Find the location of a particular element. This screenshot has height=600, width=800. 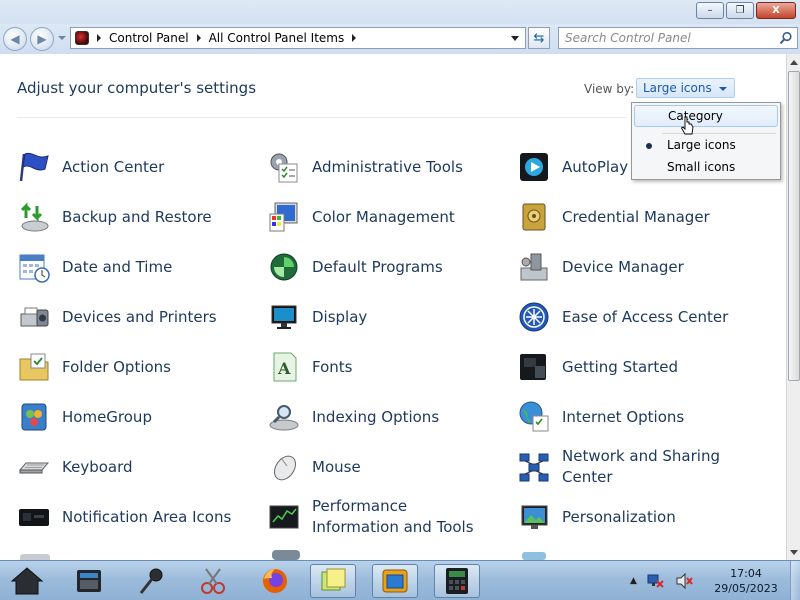

clock-time: 17:04 is located at coordinates (746, 573).